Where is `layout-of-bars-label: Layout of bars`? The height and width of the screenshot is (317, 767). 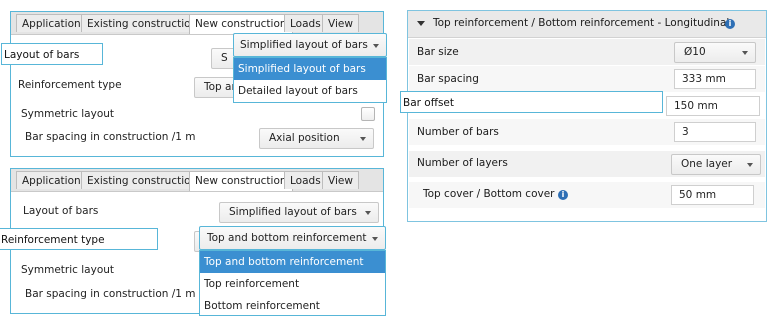
layout-of-bars-label: Layout of bars is located at coordinates (61, 211).